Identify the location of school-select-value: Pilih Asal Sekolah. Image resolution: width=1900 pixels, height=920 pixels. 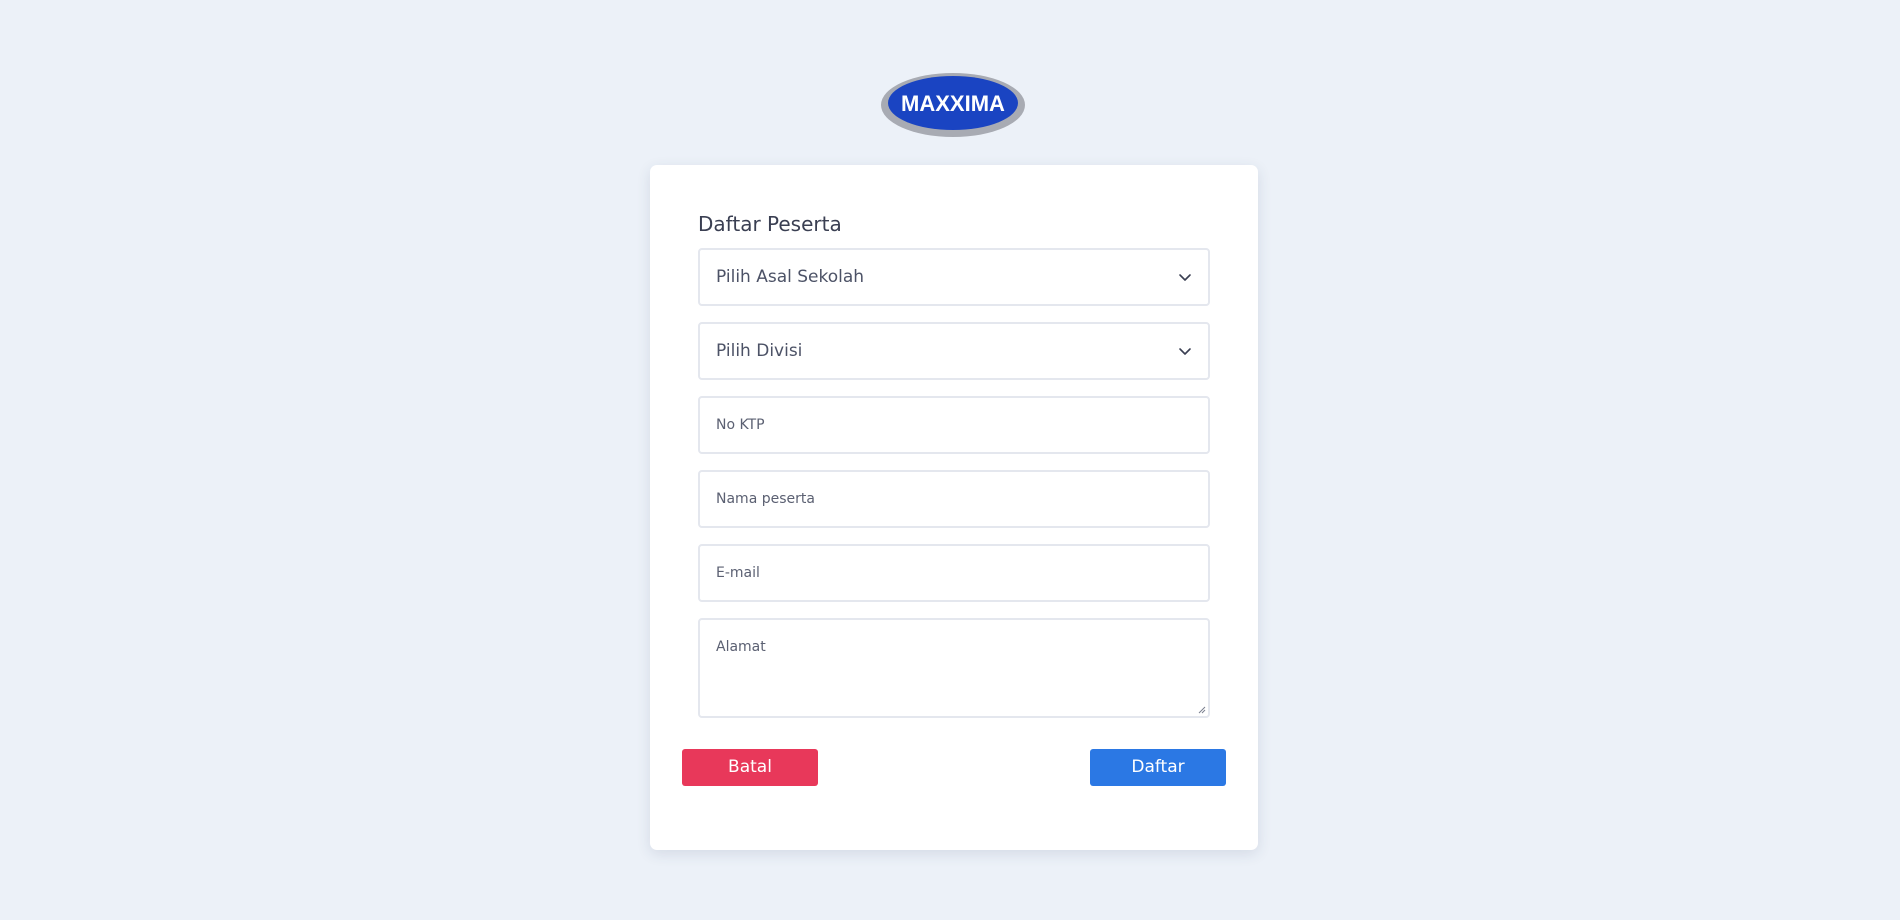
(790, 277).